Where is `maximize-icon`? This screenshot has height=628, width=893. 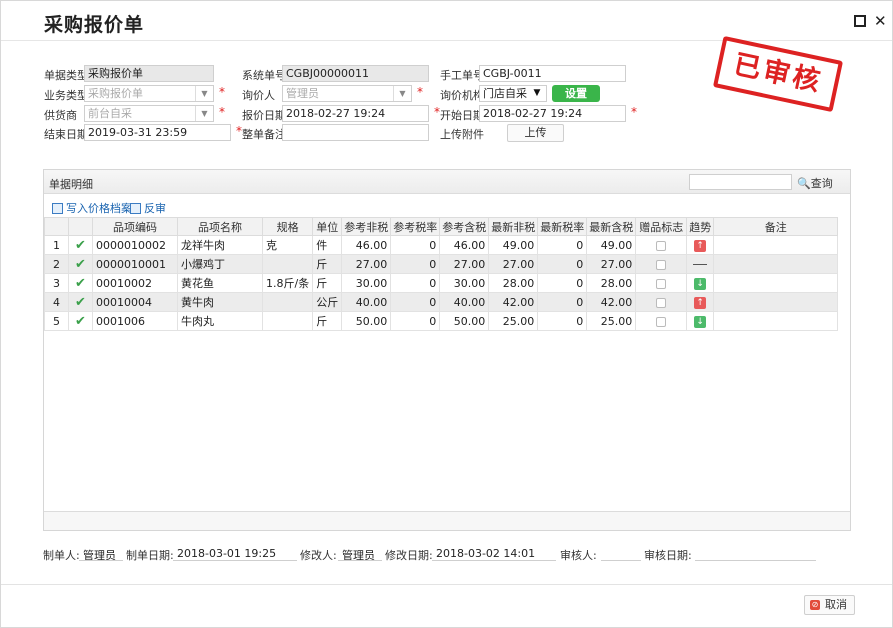
maximize-icon is located at coordinates (860, 21).